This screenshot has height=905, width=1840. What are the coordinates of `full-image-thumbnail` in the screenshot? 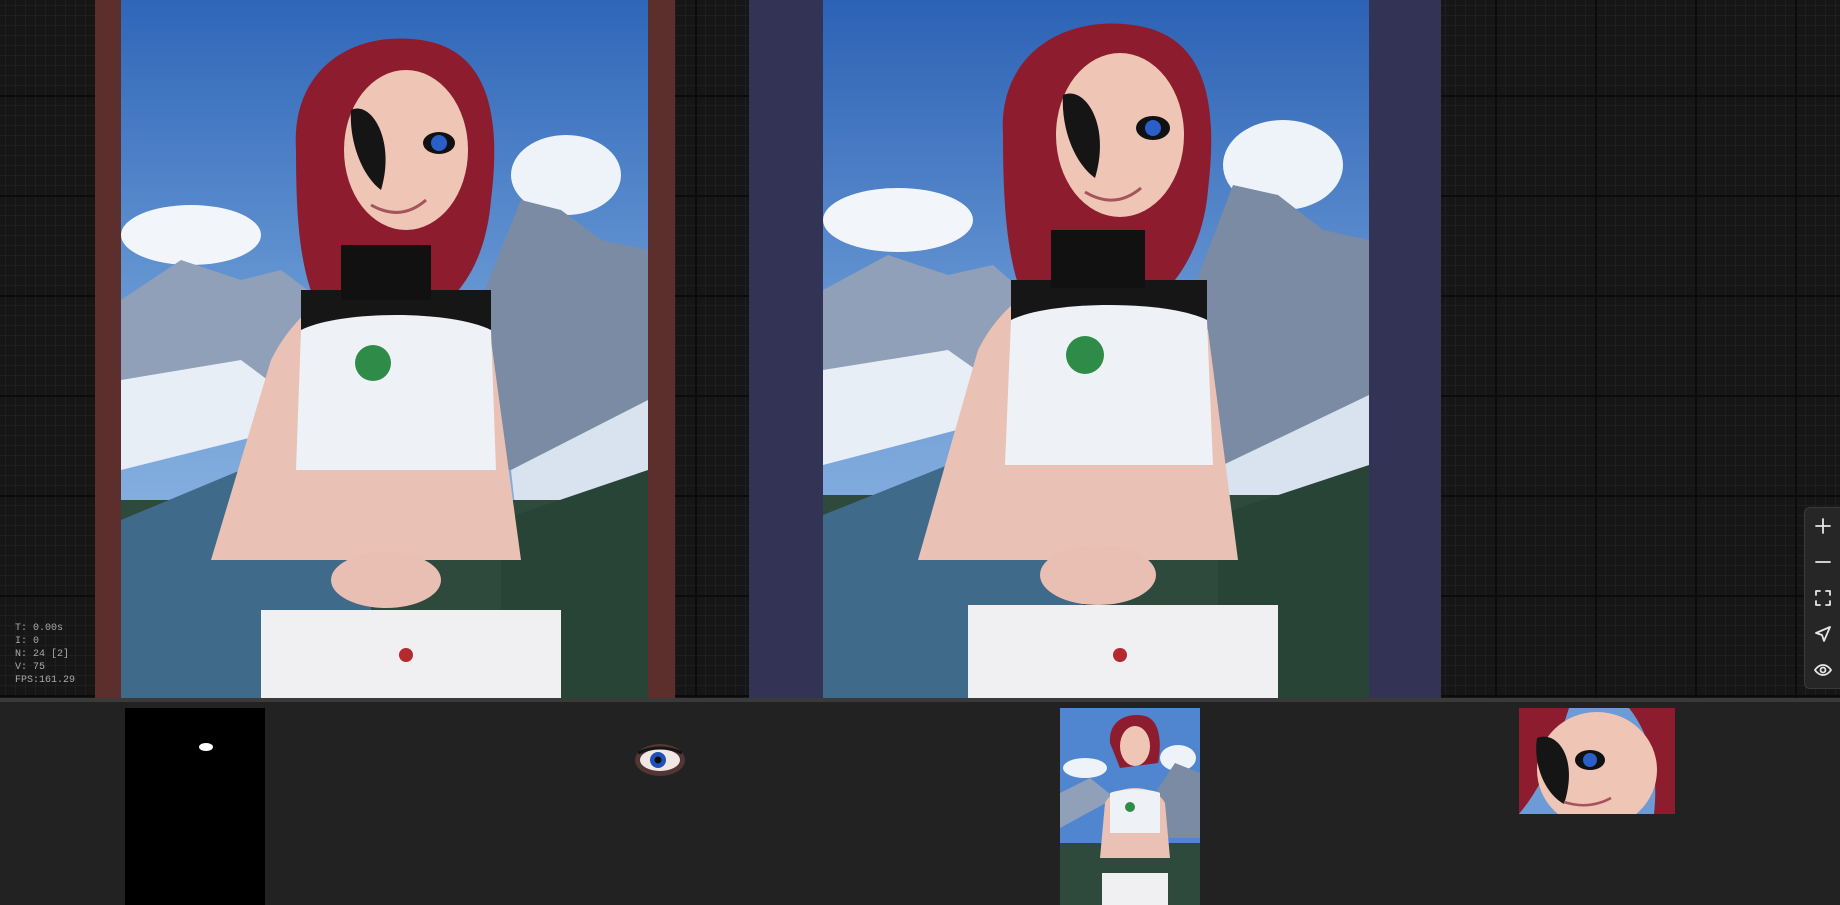 It's located at (1130, 806).